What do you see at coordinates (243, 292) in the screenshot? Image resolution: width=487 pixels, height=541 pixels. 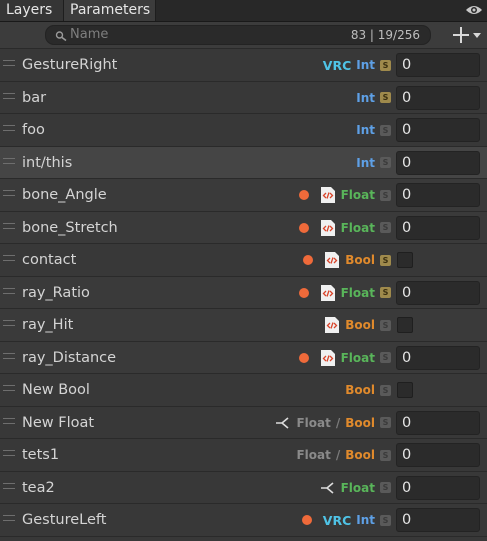 I see `parameter-row: ray_Ratio Float S 0` at bounding box center [243, 292].